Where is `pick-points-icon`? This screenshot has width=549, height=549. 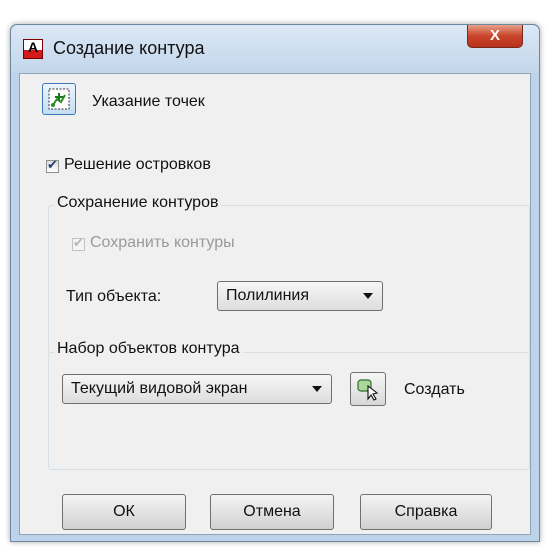 pick-points-icon is located at coordinates (59, 99).